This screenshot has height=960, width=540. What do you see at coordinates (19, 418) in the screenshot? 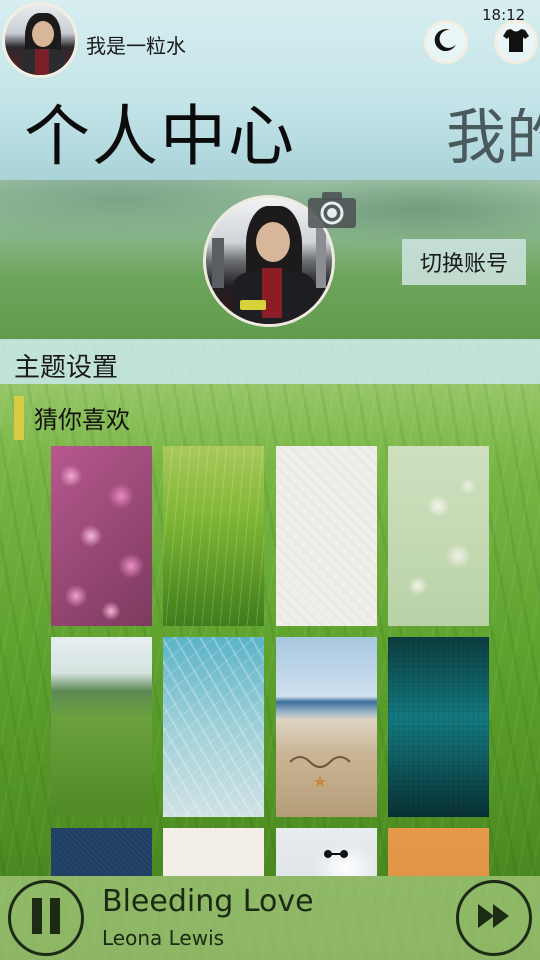
I see `section-accent-bar` at bounding box center [19, 418].